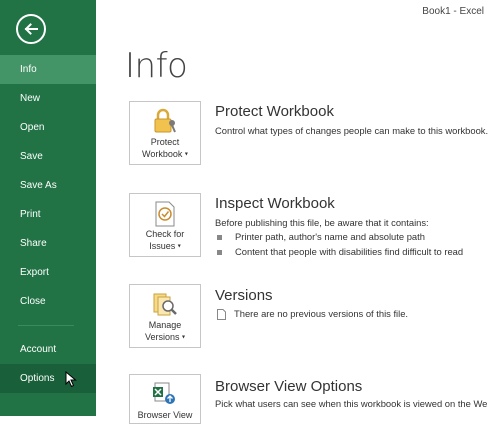 This screenshot has height=424, width=488. I want to click on versions-search-icon, so click(165, 304).